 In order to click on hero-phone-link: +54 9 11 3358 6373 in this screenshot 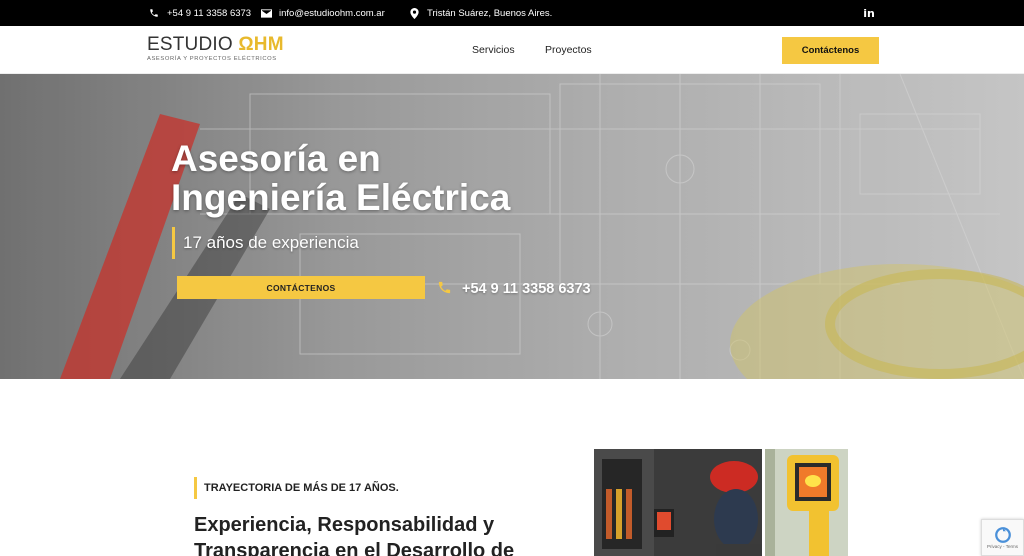, I will do `click(514, 289)`.